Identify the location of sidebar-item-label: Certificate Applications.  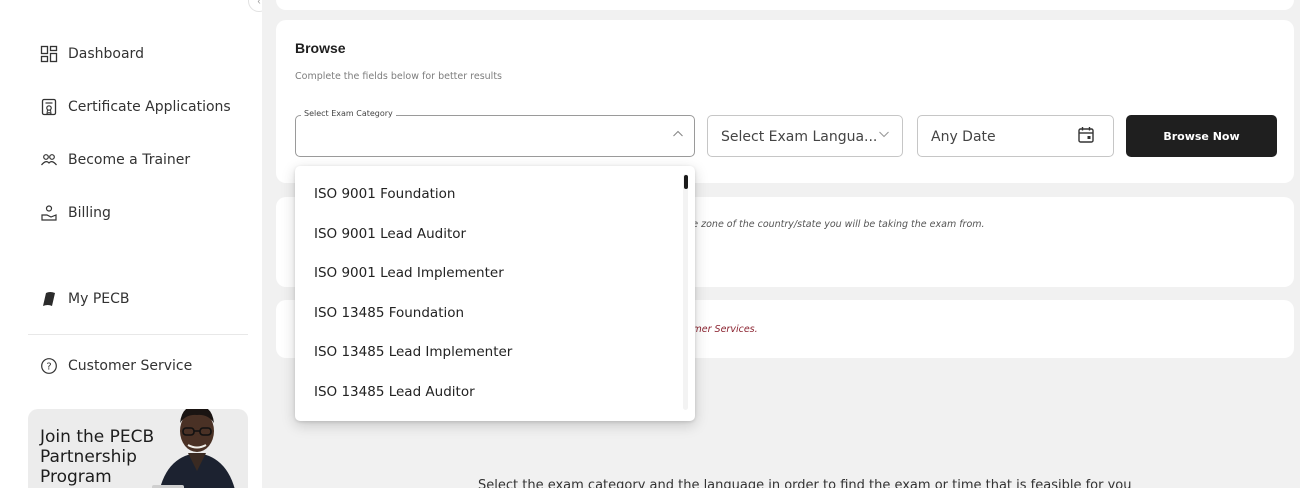
(149, 107).